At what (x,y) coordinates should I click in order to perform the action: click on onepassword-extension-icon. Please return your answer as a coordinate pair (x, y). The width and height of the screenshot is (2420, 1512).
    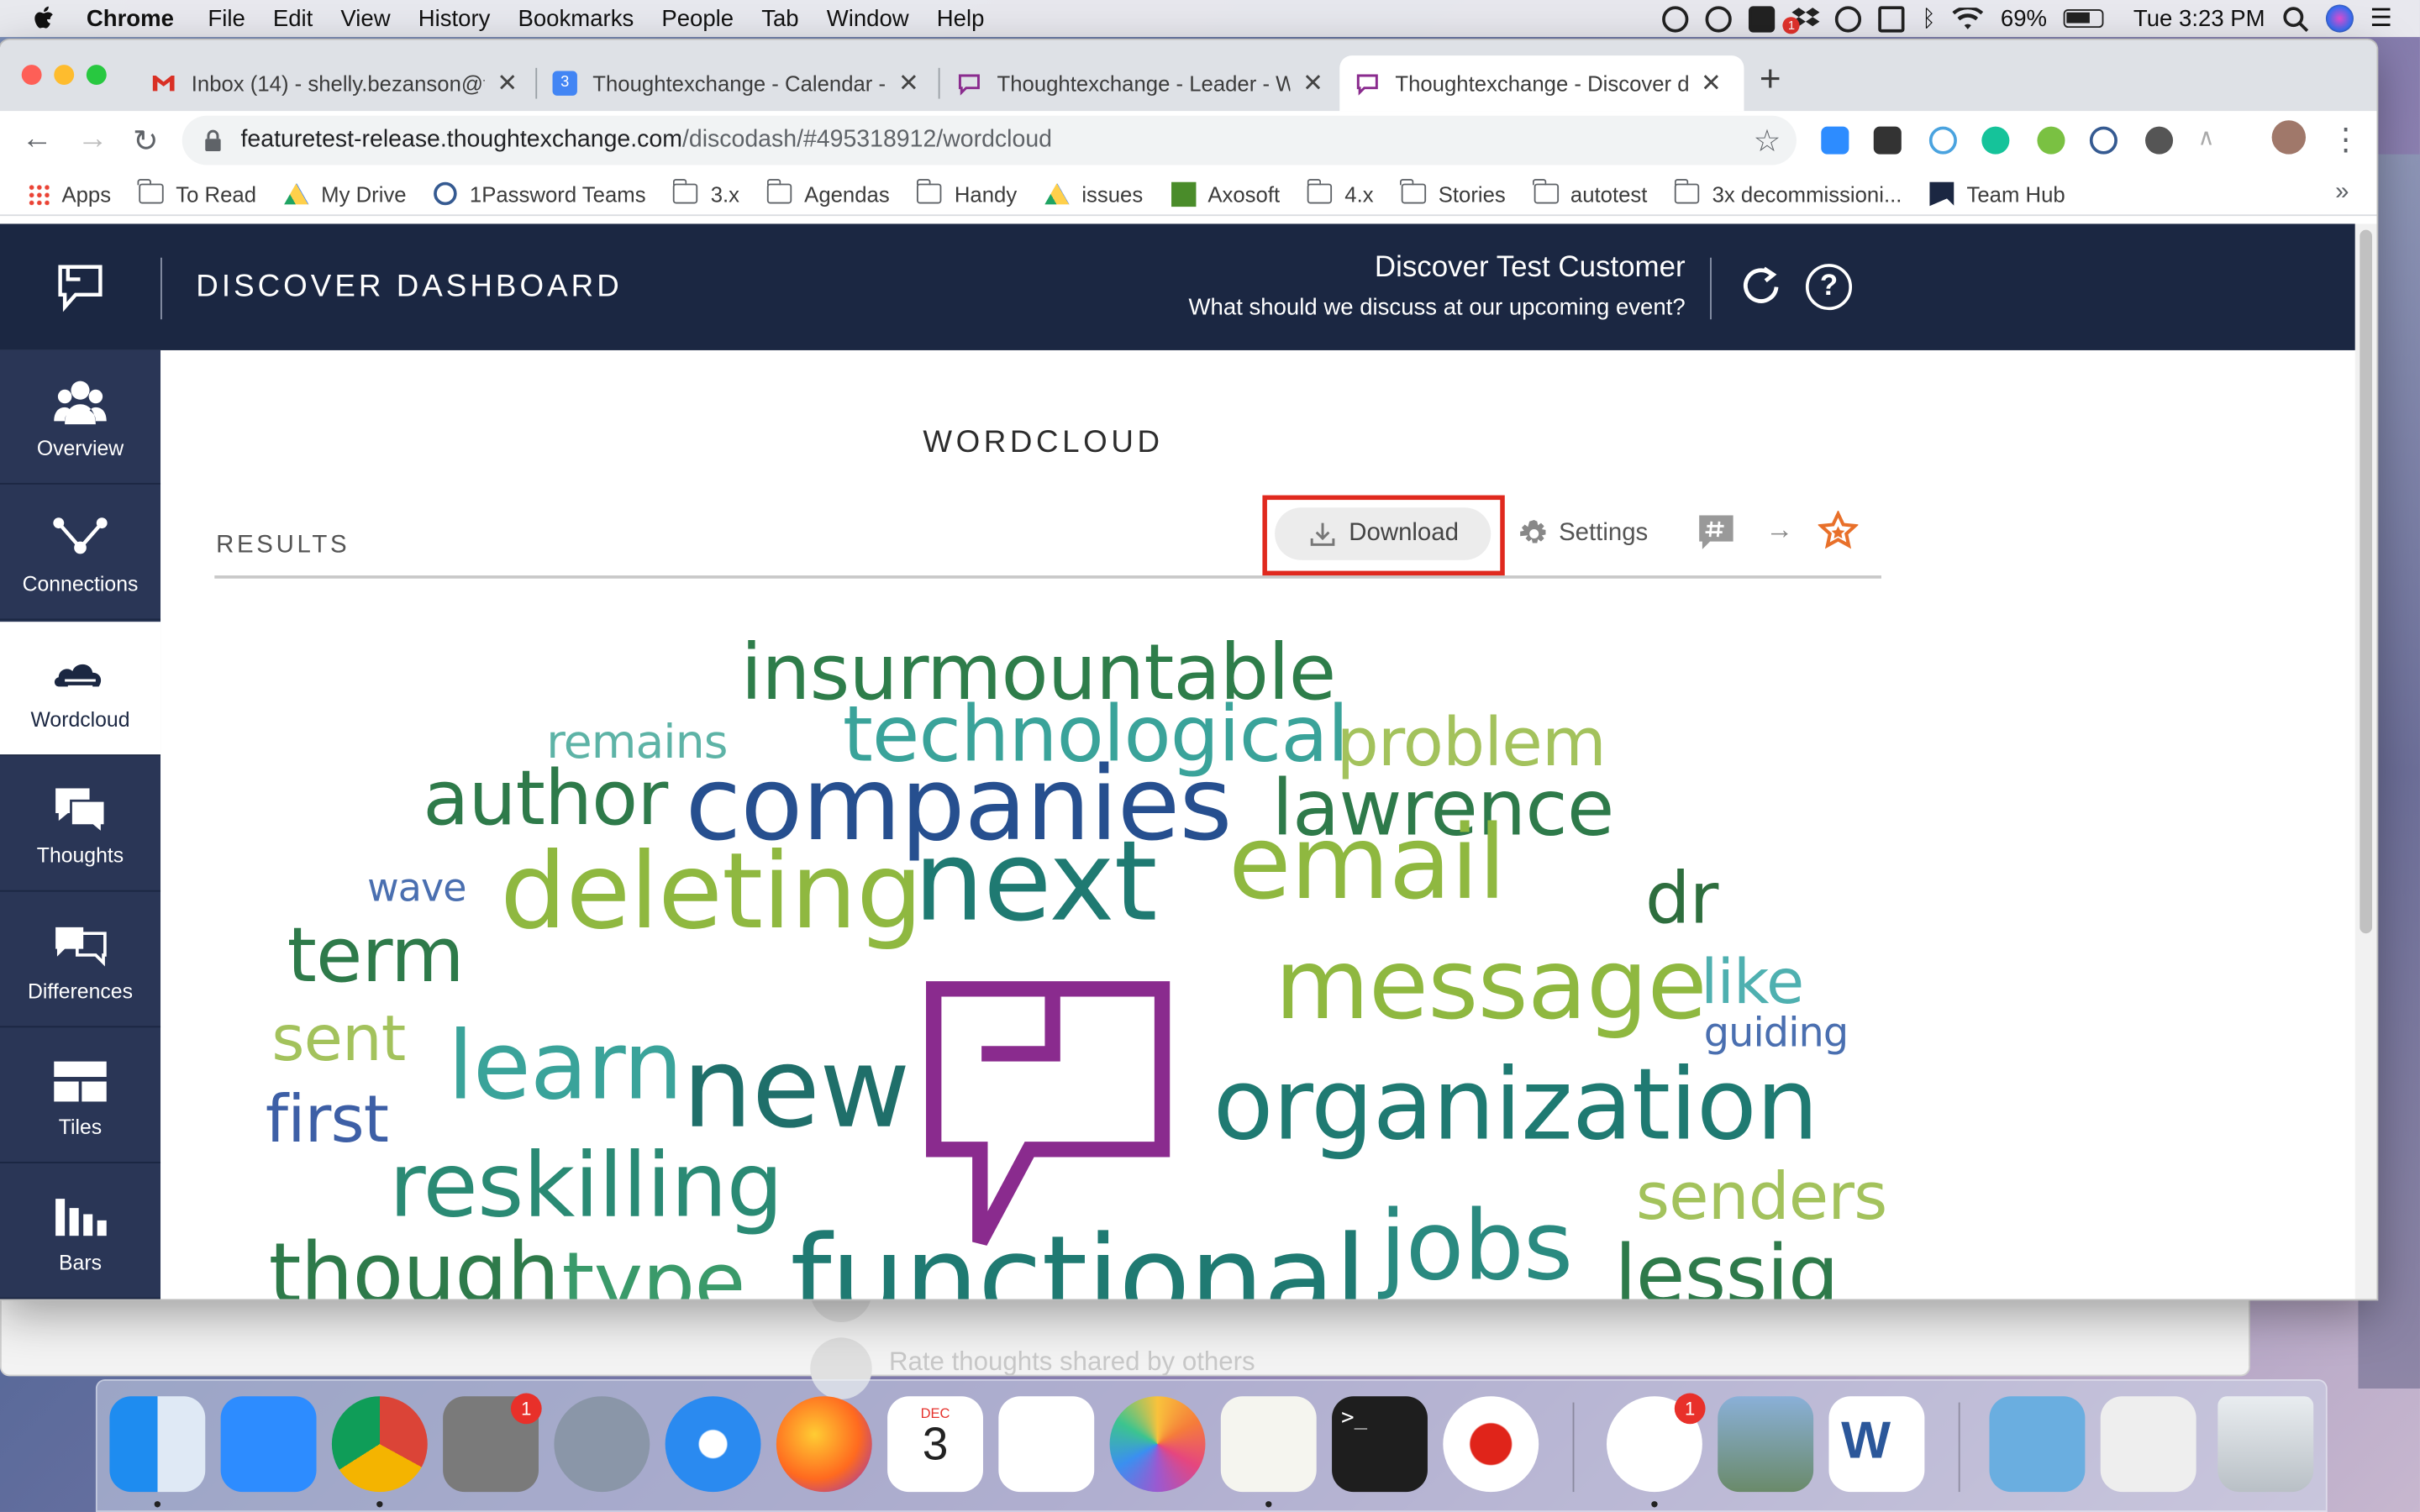
    Looking at the image, I should click on (2103, 140).